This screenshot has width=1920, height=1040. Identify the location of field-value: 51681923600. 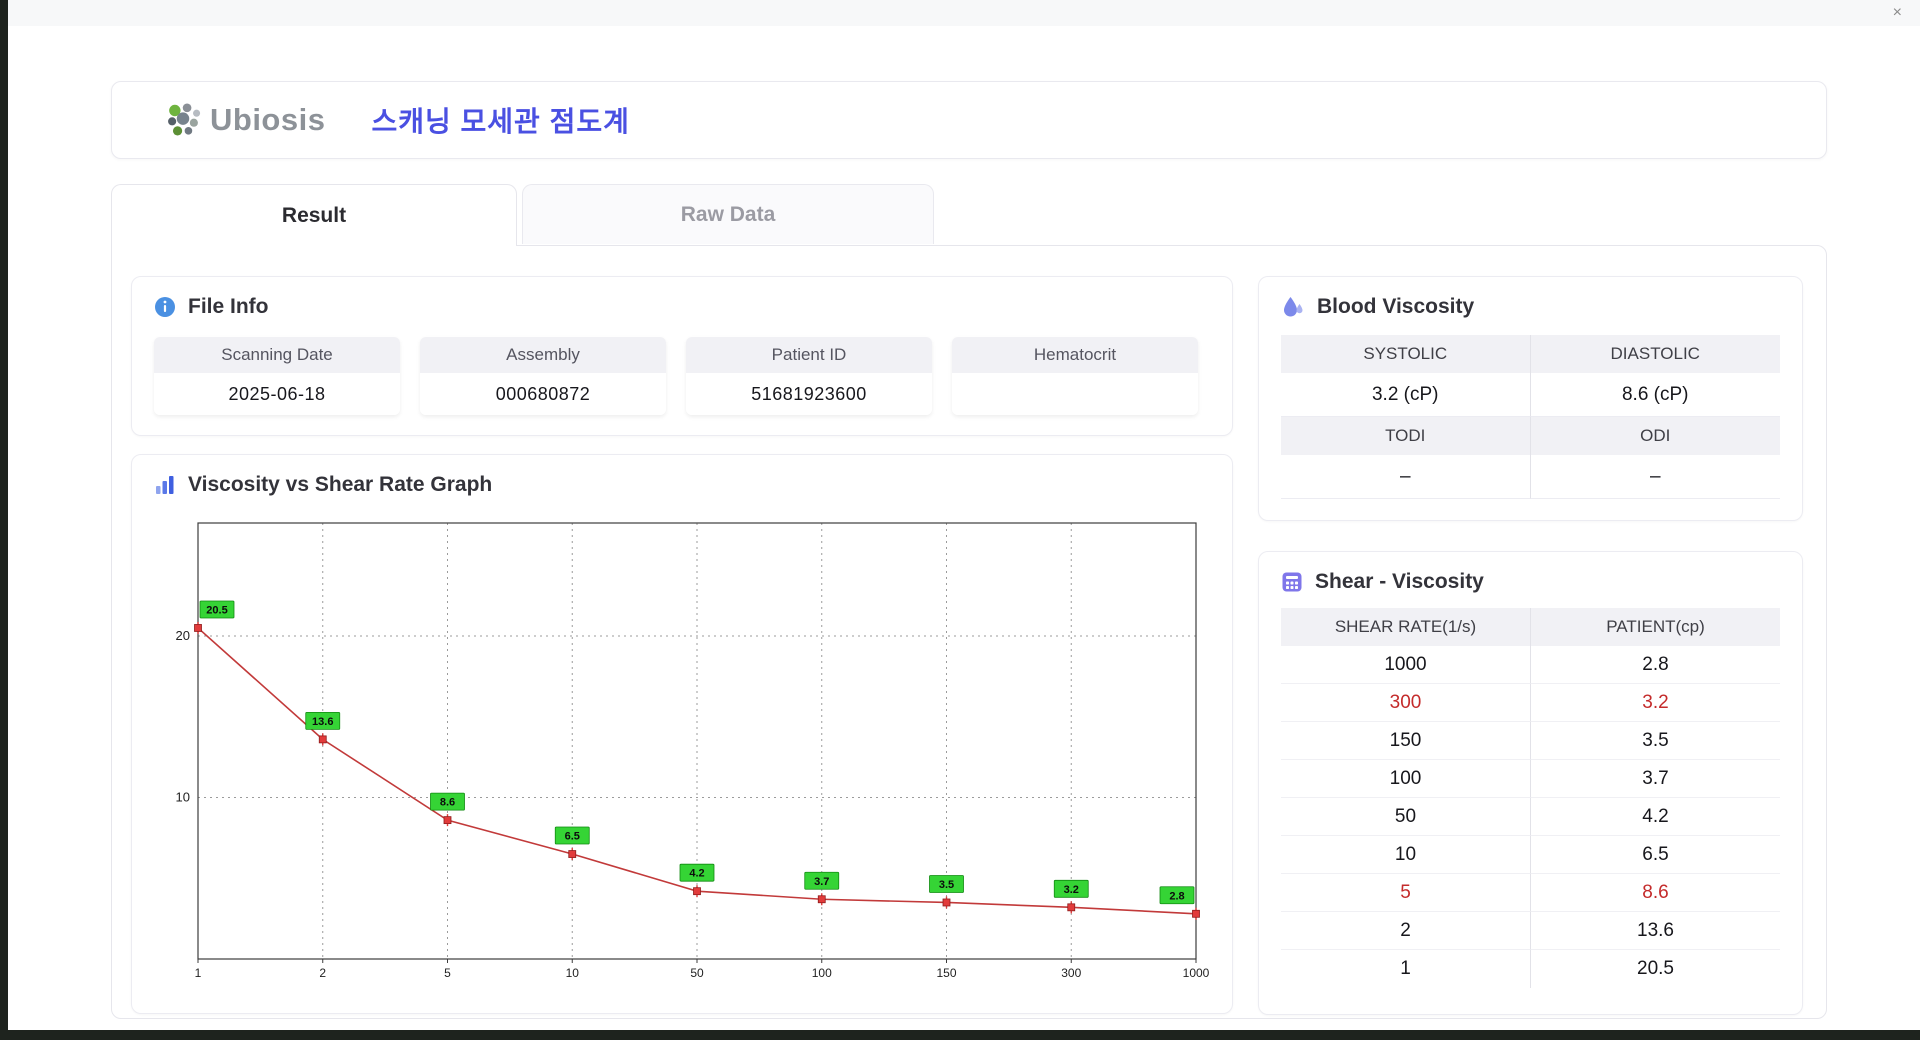
(809, 394).